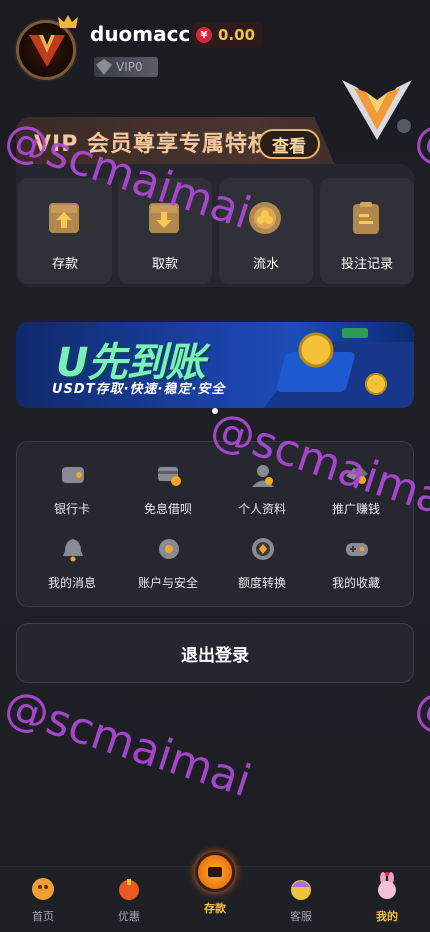  What do you see at coordinates (215, 365) in the screenshot?
I see `usdt-promo-banner: U先到账 USDT存取·快速·稳定·安全` at bounding box center [215, 365].